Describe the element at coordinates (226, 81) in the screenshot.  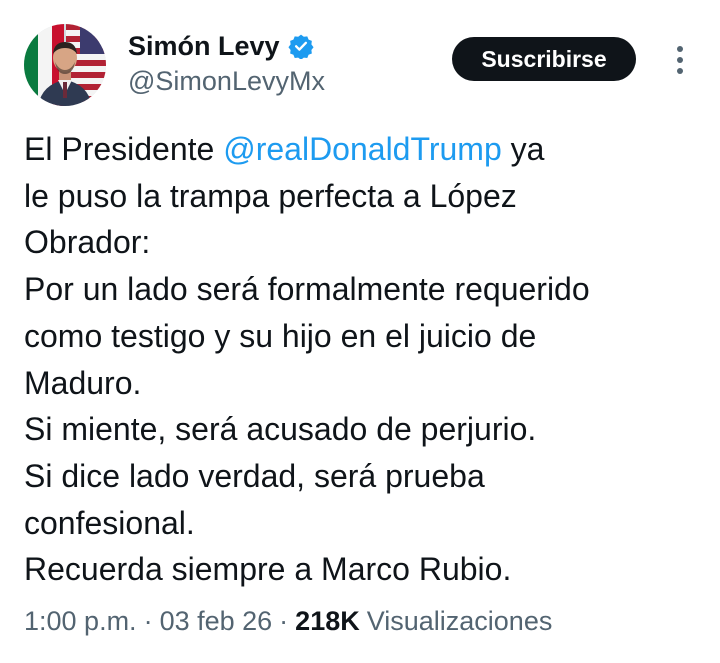
I see `author-handle: @SimonLevyMx` at that location.